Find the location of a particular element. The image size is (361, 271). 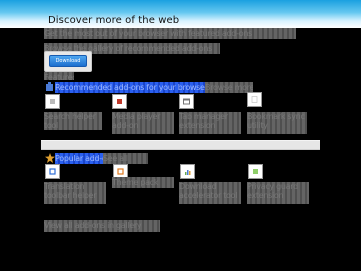

page-title: Discover more of the web is located at coordinates (114, 20).